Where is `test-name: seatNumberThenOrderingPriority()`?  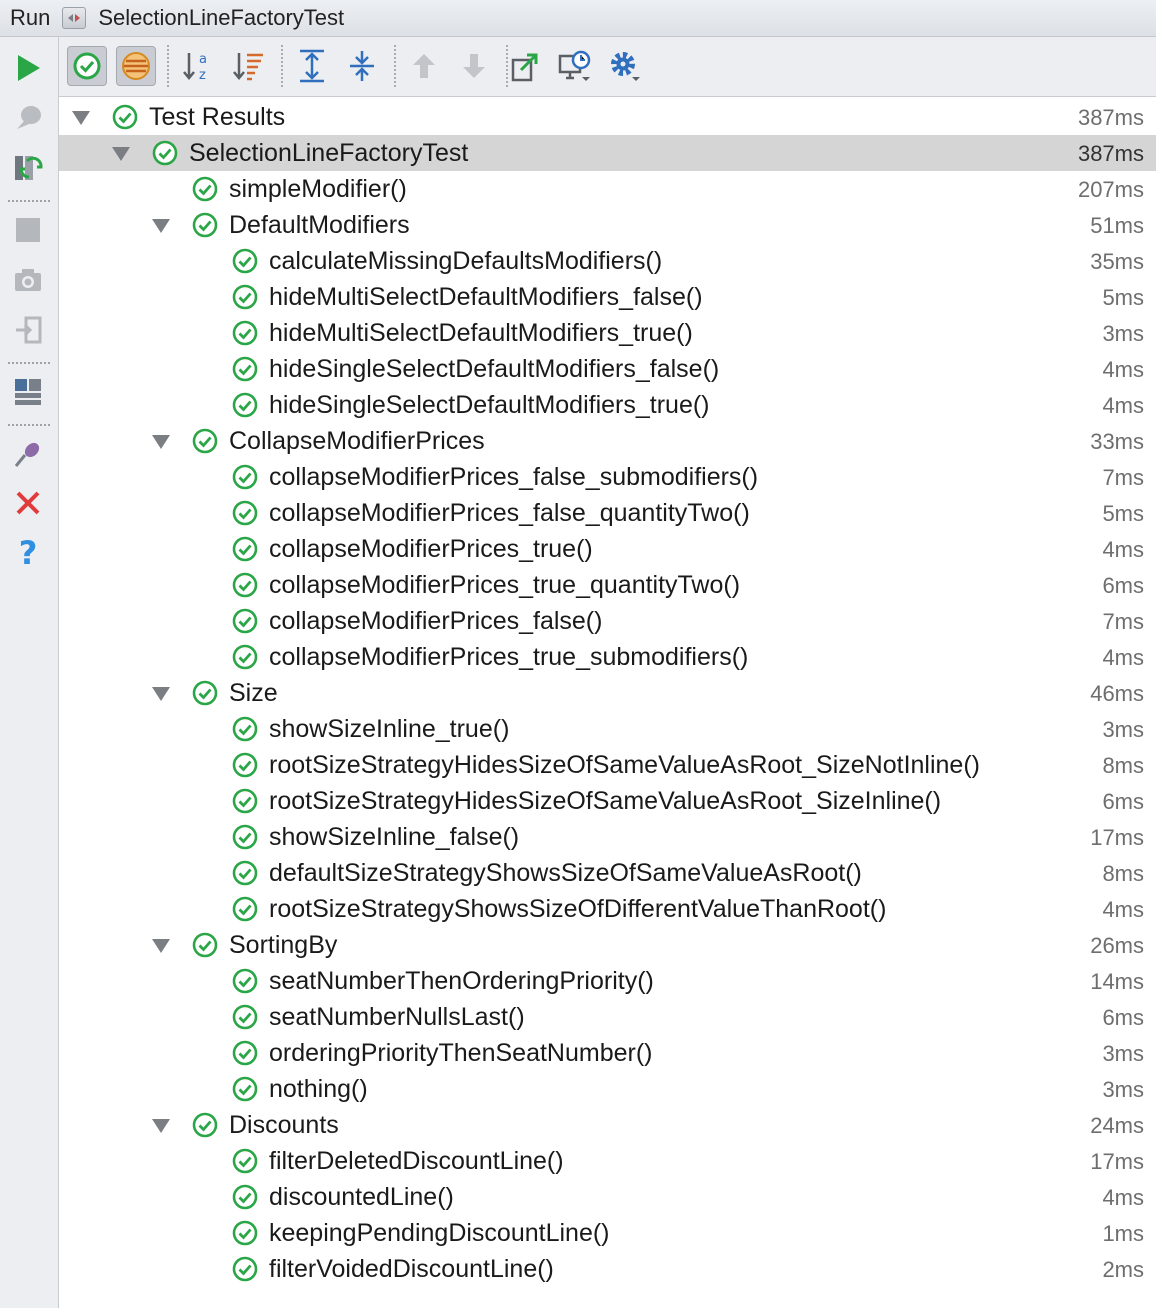 test-name: seatNumberThenOrderingPriority() is located at coordinates (461, 981).